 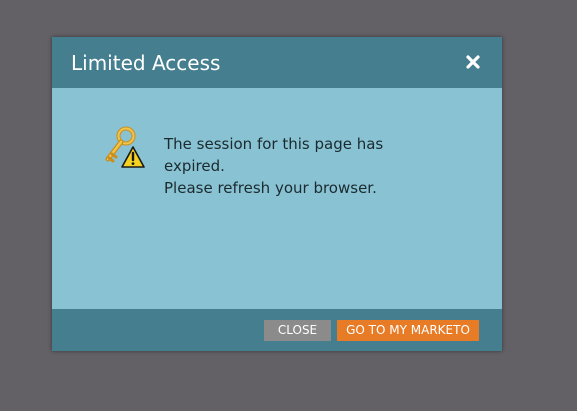 I want to click on dialog-footer: CLOSE GO TO MY MARKETO, so click(x=277, y=330).